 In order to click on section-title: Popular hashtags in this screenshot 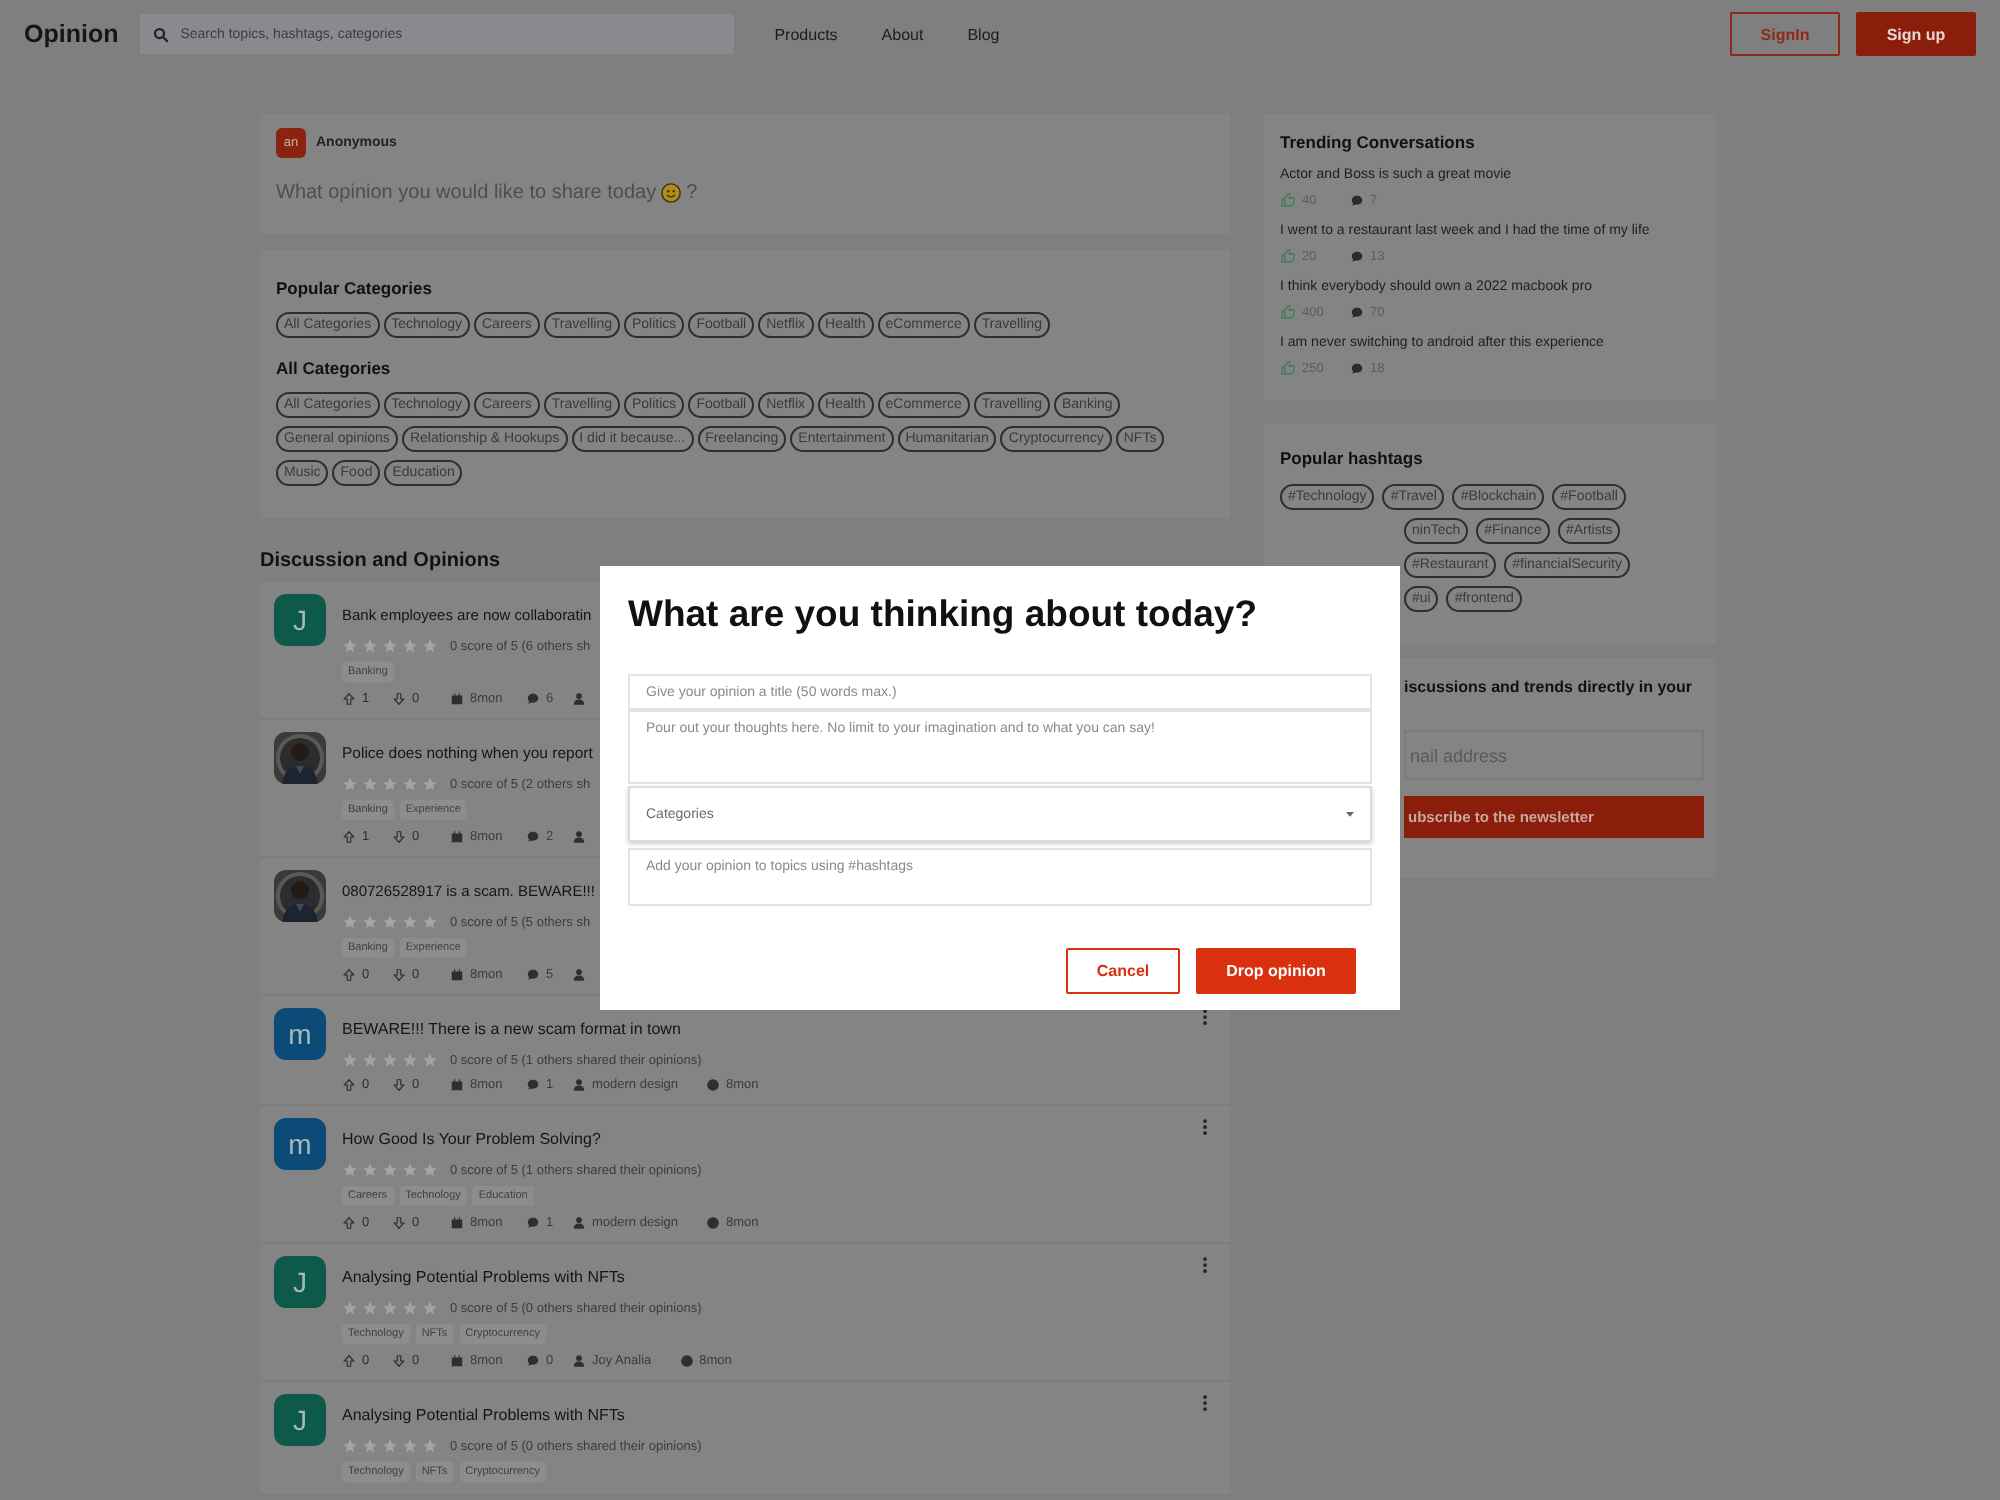, I will do `click(1352, 458)`.